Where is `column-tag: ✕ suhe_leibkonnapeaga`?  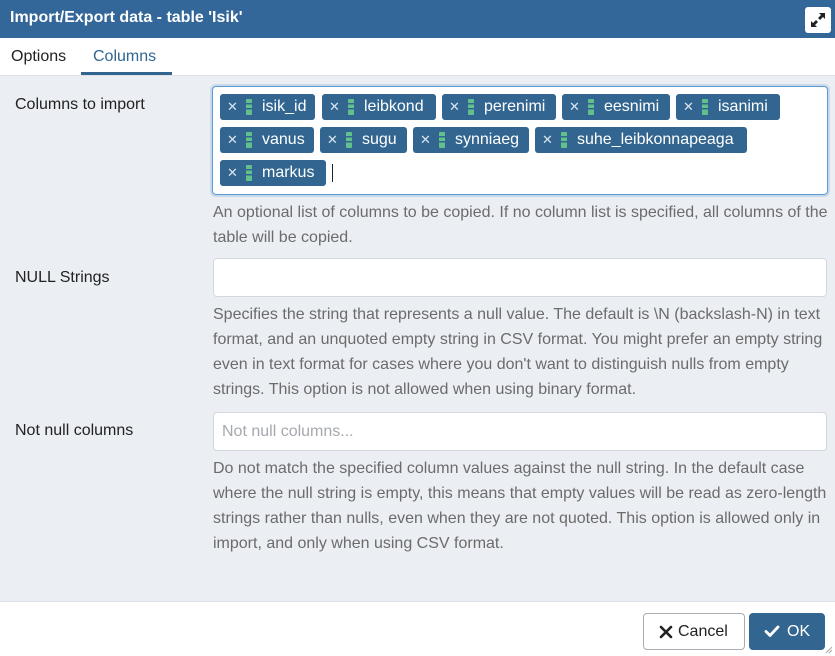 column-tag: ✕ suhe_leibkonnapeaga is located at coordinates (641, 140).